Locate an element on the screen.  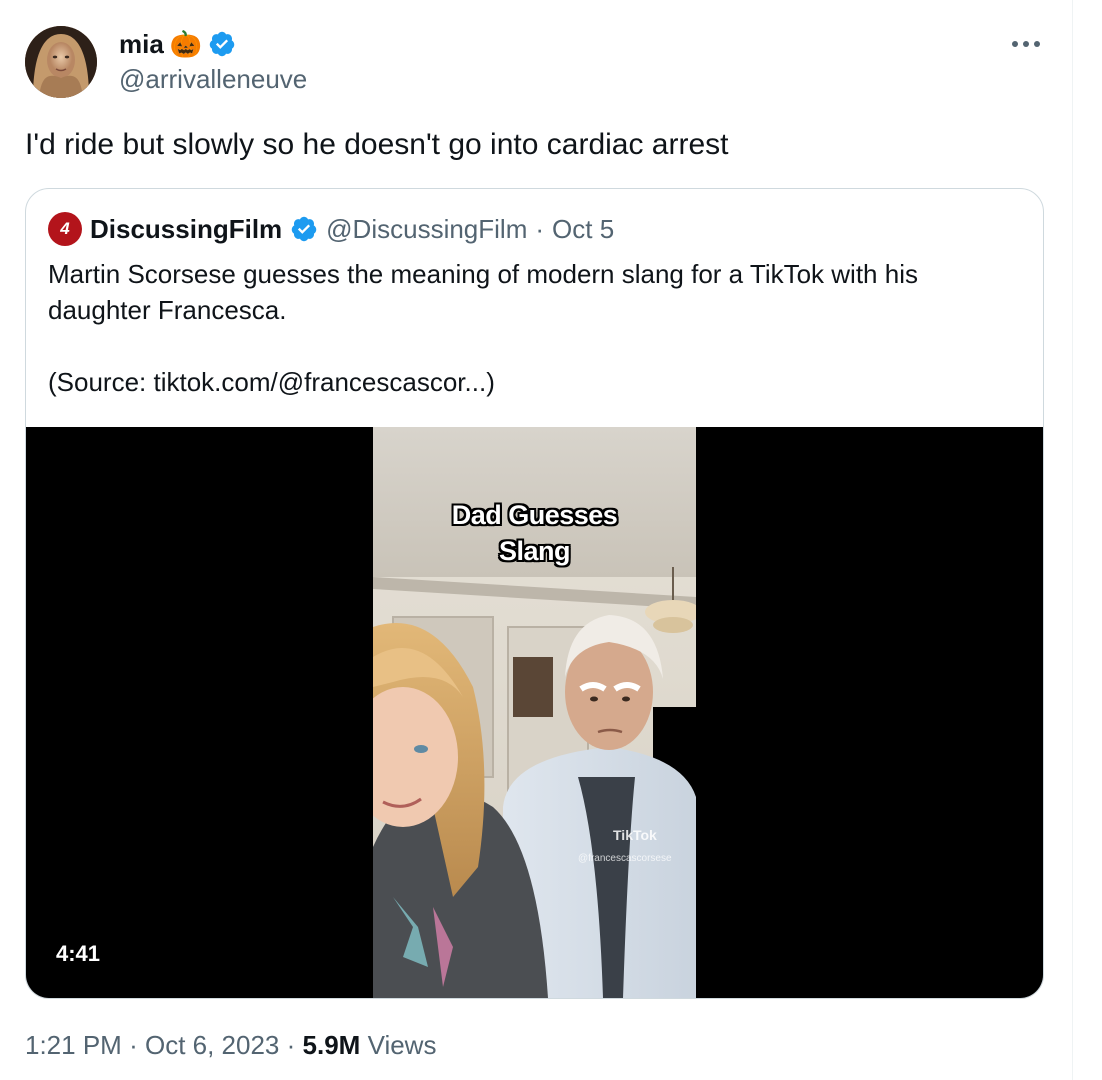
quoted-tweet-header: 4 DiscussingFilm @DiscussingFilm · Oct 5 is located at coordinates (331, 229).